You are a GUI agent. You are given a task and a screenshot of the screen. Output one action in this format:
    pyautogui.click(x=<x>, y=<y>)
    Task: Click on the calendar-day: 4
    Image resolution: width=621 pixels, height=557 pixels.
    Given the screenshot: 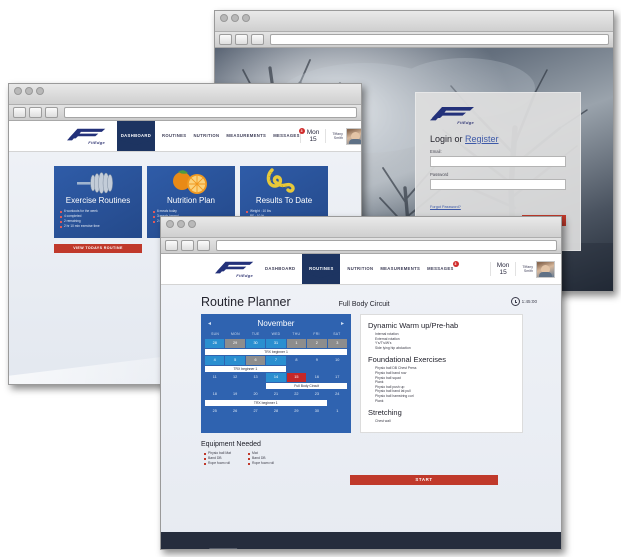 What is the action you would take?
    pyautogui.click(x=215, y=360)
    